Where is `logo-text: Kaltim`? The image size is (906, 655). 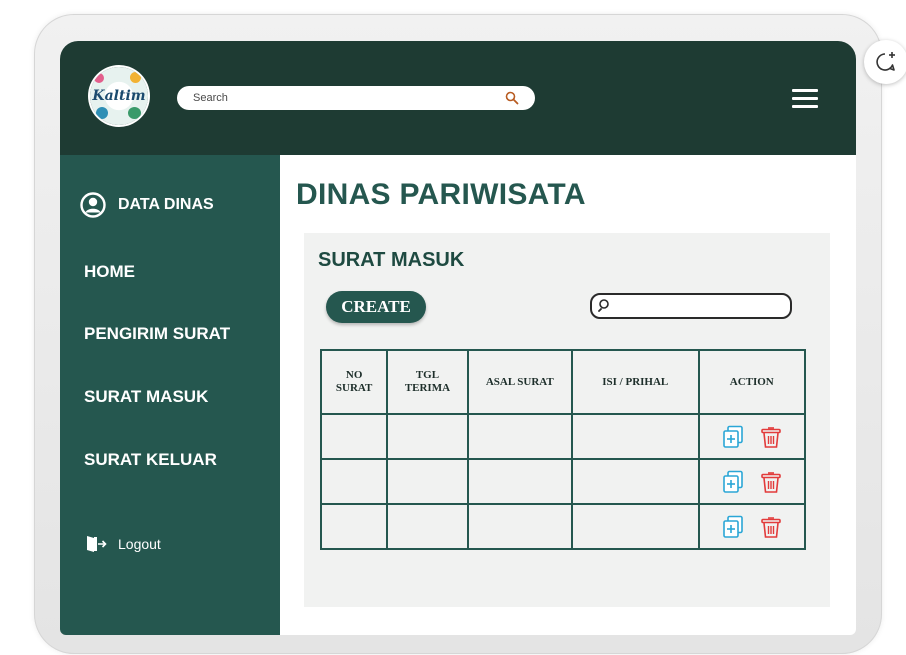
logo-text: Kaltim is located at coordinates (119, 96).